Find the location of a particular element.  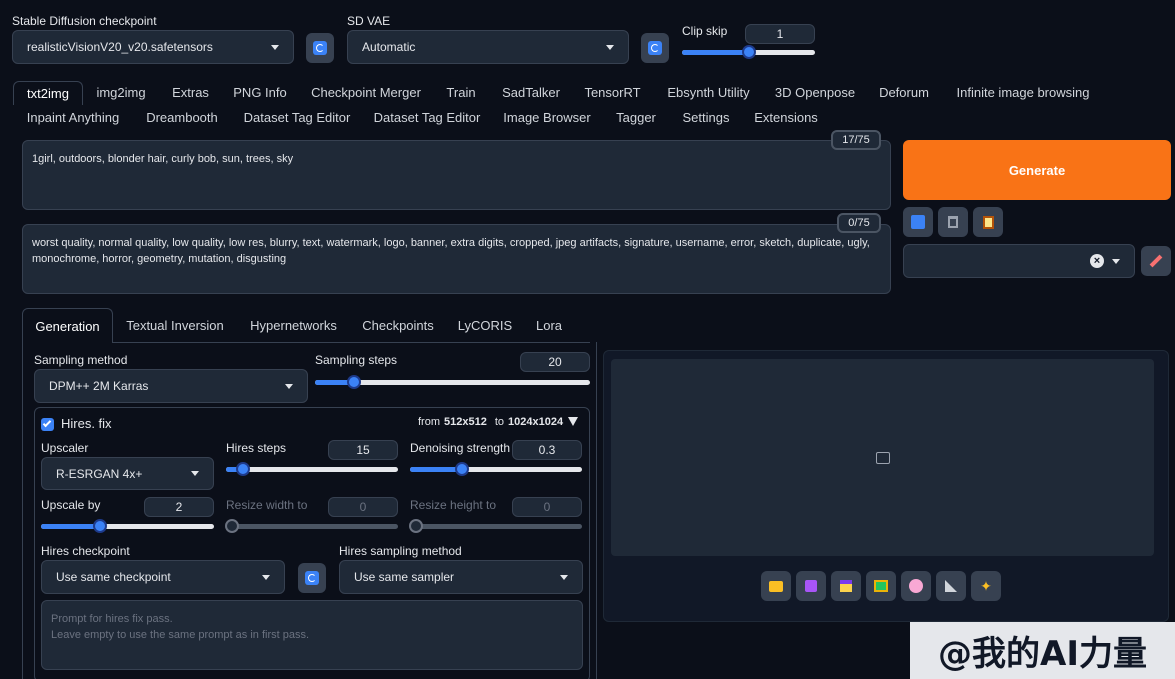

resize-width-slider is located at coordinates (311, 526).